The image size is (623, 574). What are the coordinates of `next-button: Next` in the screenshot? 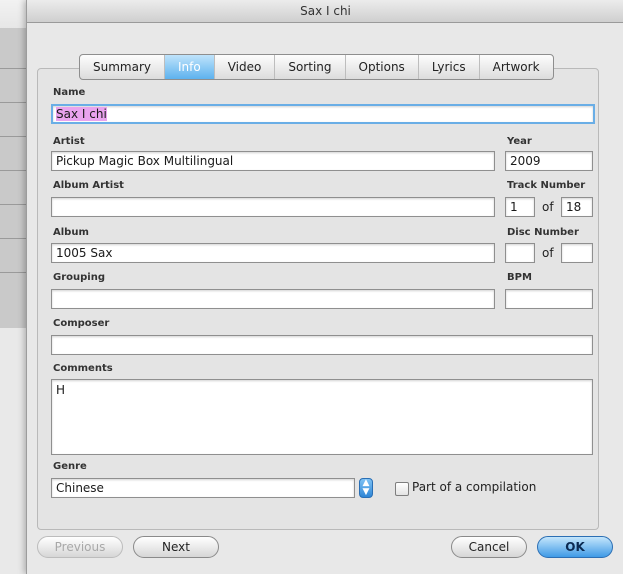 It's located at (176, 547).